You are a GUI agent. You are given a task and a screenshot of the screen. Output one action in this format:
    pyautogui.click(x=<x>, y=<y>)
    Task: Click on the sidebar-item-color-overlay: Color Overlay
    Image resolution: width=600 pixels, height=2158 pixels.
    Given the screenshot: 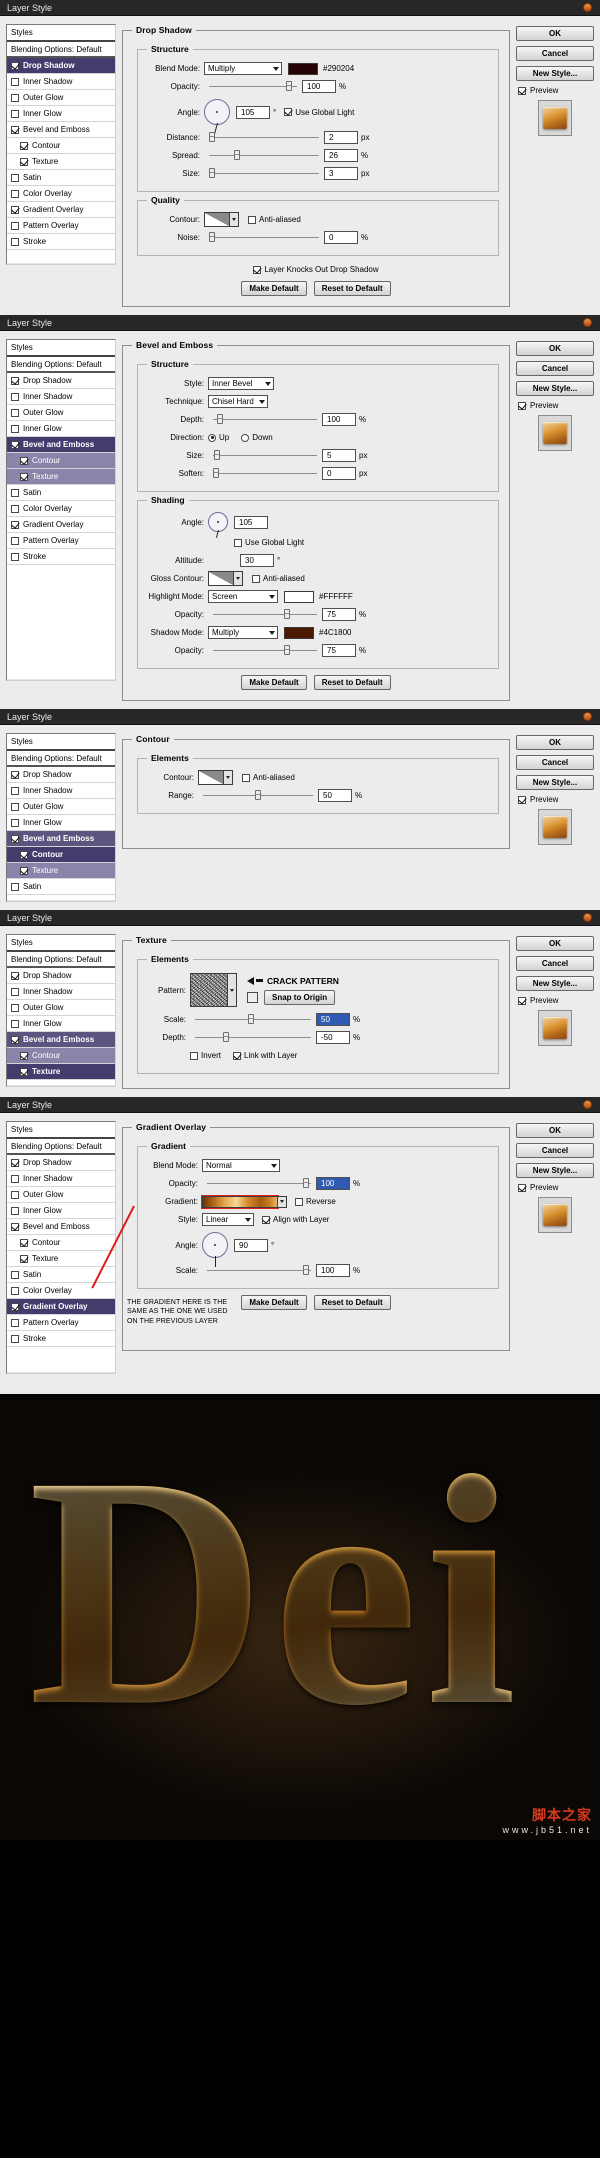 What is the action you would take?
    pyautogui.click(x=61, y=509)
    